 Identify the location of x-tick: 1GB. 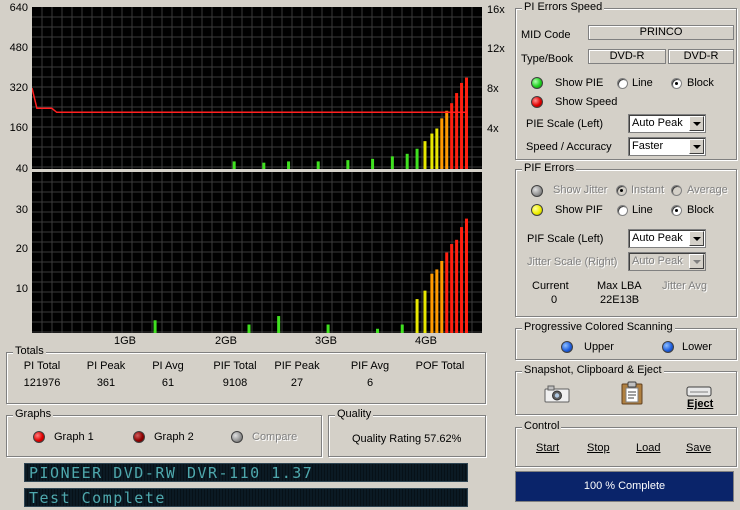
(125, 341).